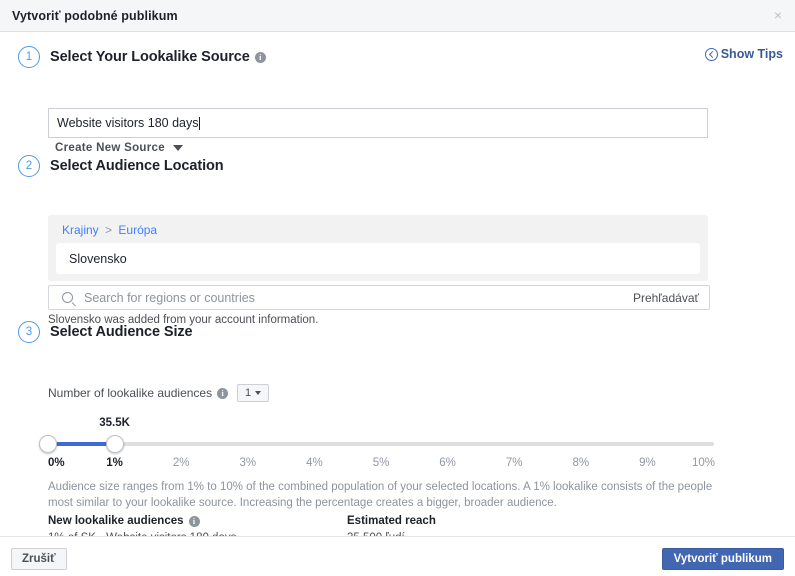 This screenshot has height=576, width=795. Describe the element at coordinates (67, 297) in the screenshot. I see `search-icon` at that location.